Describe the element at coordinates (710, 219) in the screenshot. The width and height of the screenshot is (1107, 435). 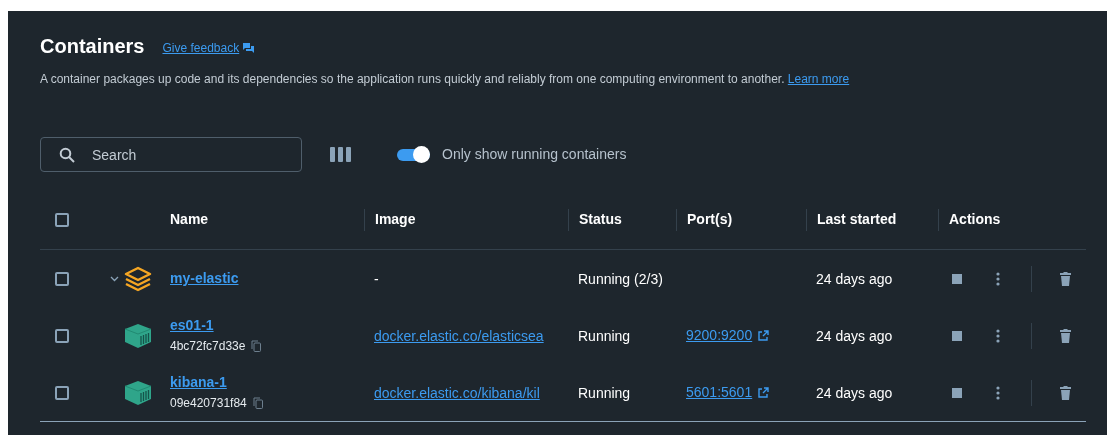
I see `column-header: Port(s)` at that location.